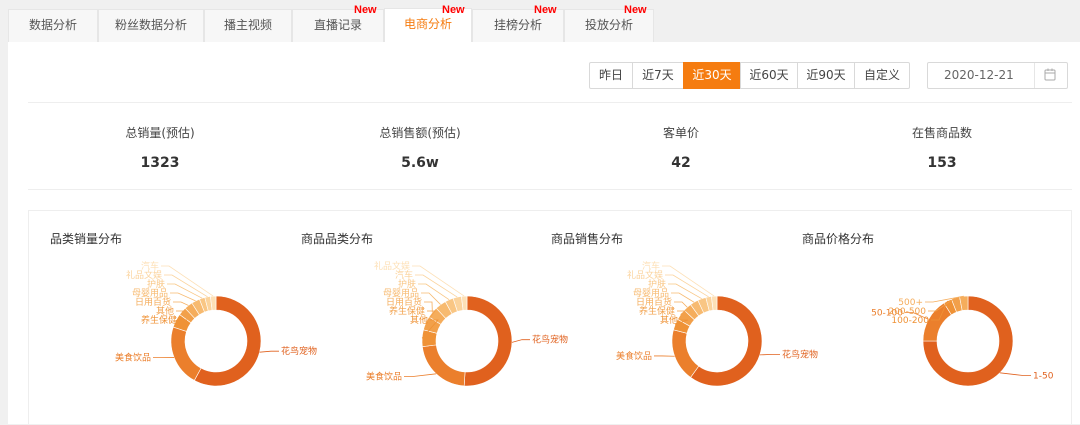 This screenshot has height=425, width=1080. What do you see at coordinates (712, 75) in the screenshot?
I see `range-option-3: 近30天` at bounding box center [712, 75].